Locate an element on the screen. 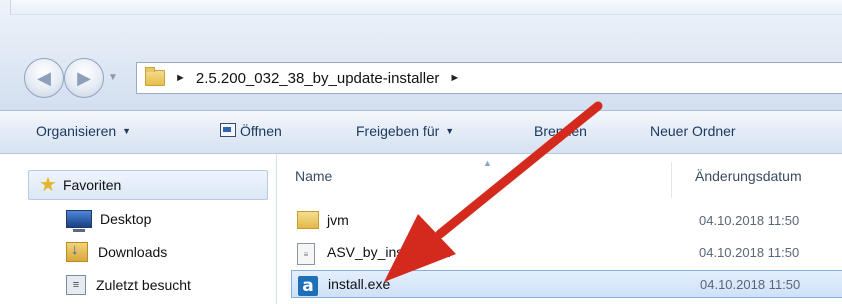  window-title-strip is located at coordinates (426, 7).